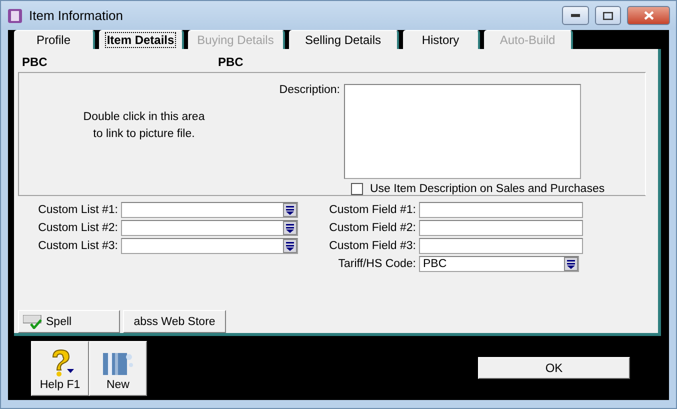  Describe the element at coordinates (554, 368) in the screenshot. I see `ok-button: OK` at that location.